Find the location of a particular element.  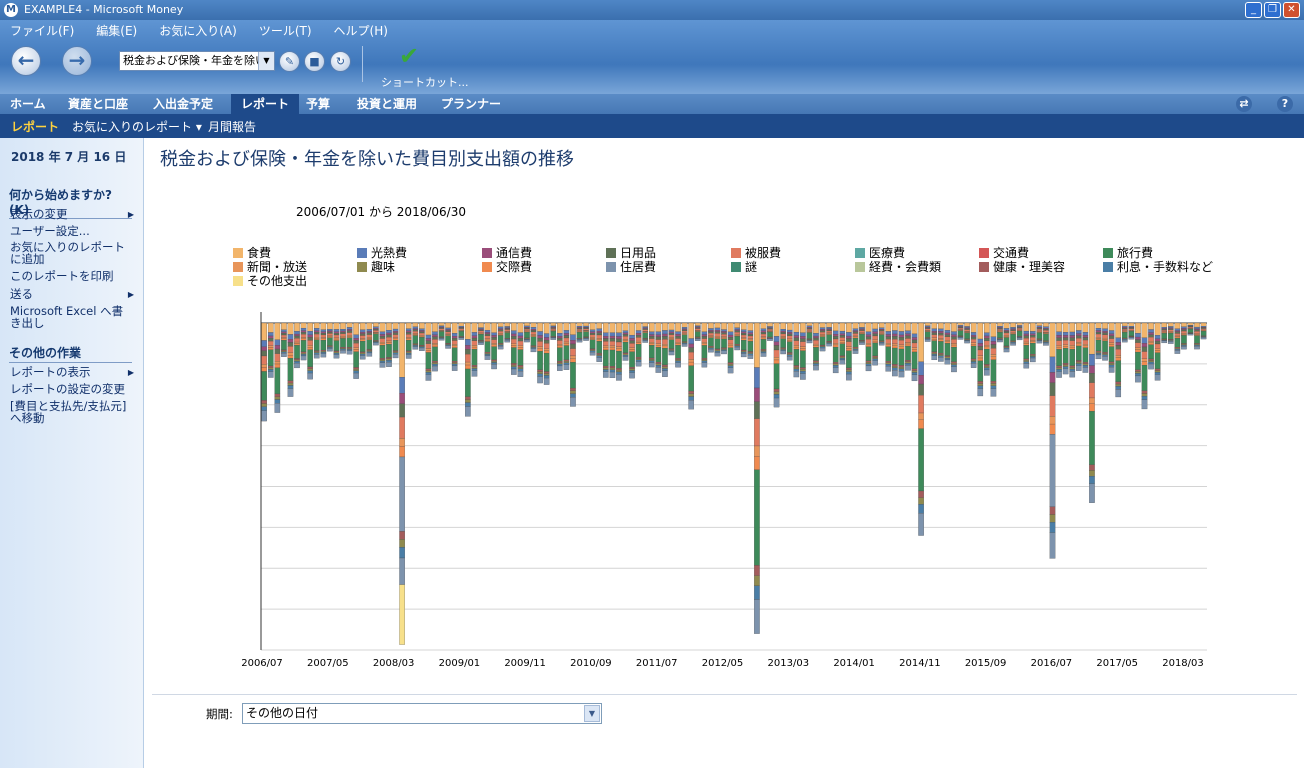

minimize-button: _ is located at coordinates (1253, 10).